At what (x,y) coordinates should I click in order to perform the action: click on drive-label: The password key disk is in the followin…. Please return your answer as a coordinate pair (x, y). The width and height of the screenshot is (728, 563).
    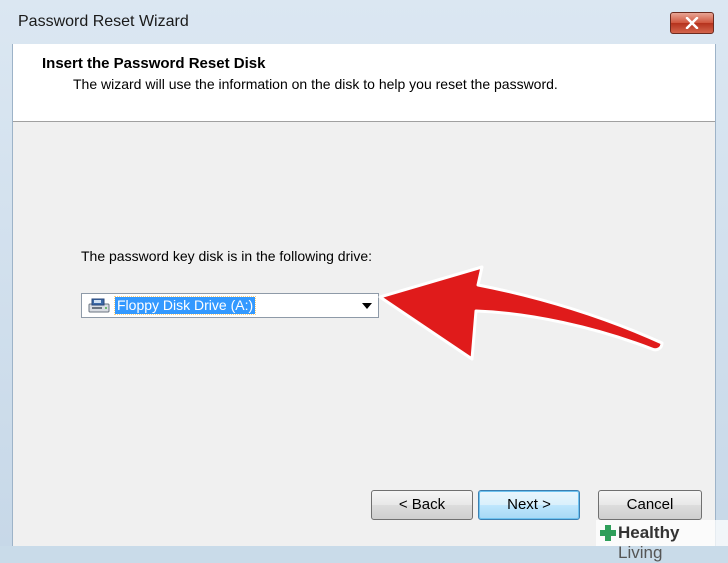
    Looking at the image, I should click on (227, 256).